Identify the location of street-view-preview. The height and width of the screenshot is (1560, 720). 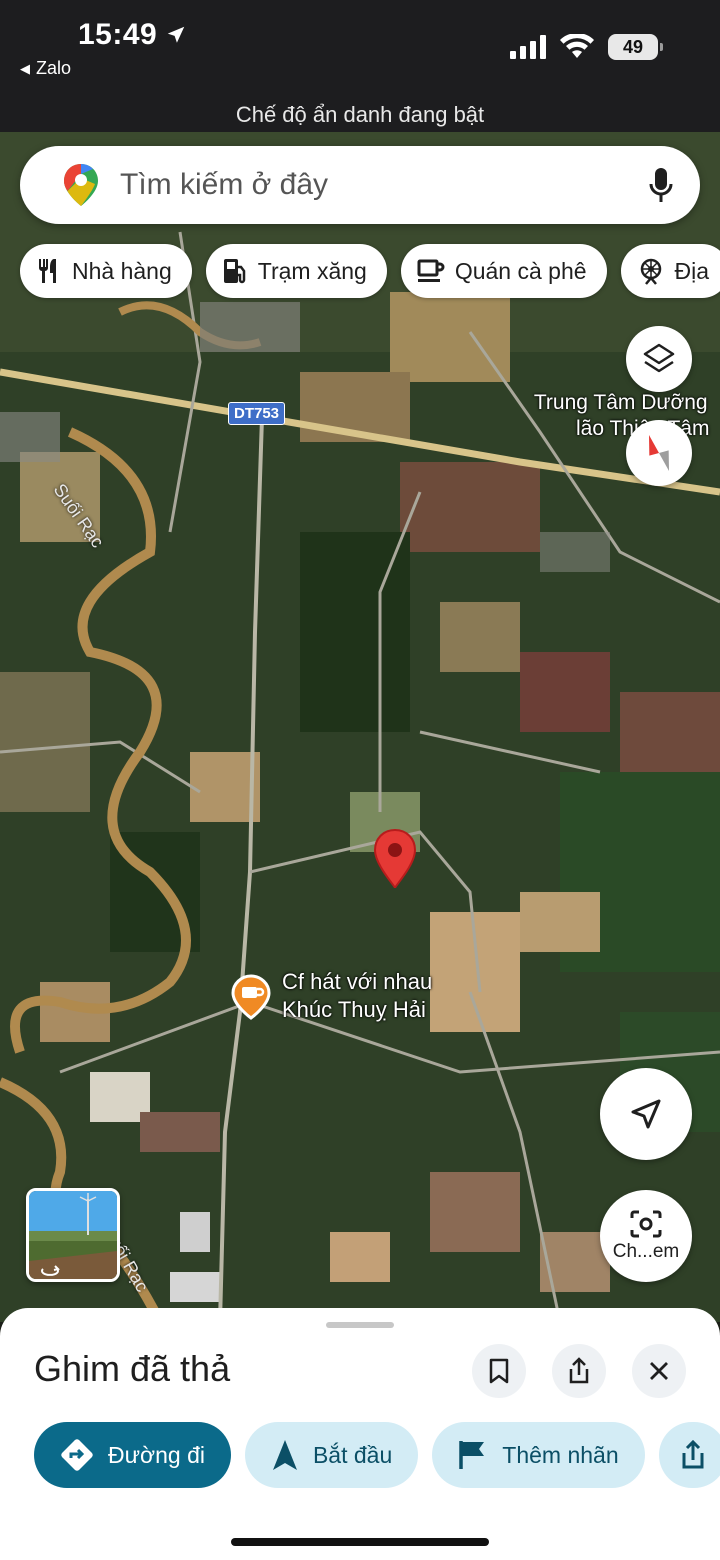
(73, 1235).